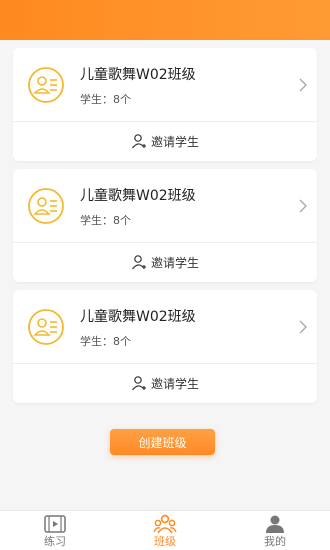 This screenshot has width=330, height=550. I want to click on tab-mine: 我的, so click(275, 530).